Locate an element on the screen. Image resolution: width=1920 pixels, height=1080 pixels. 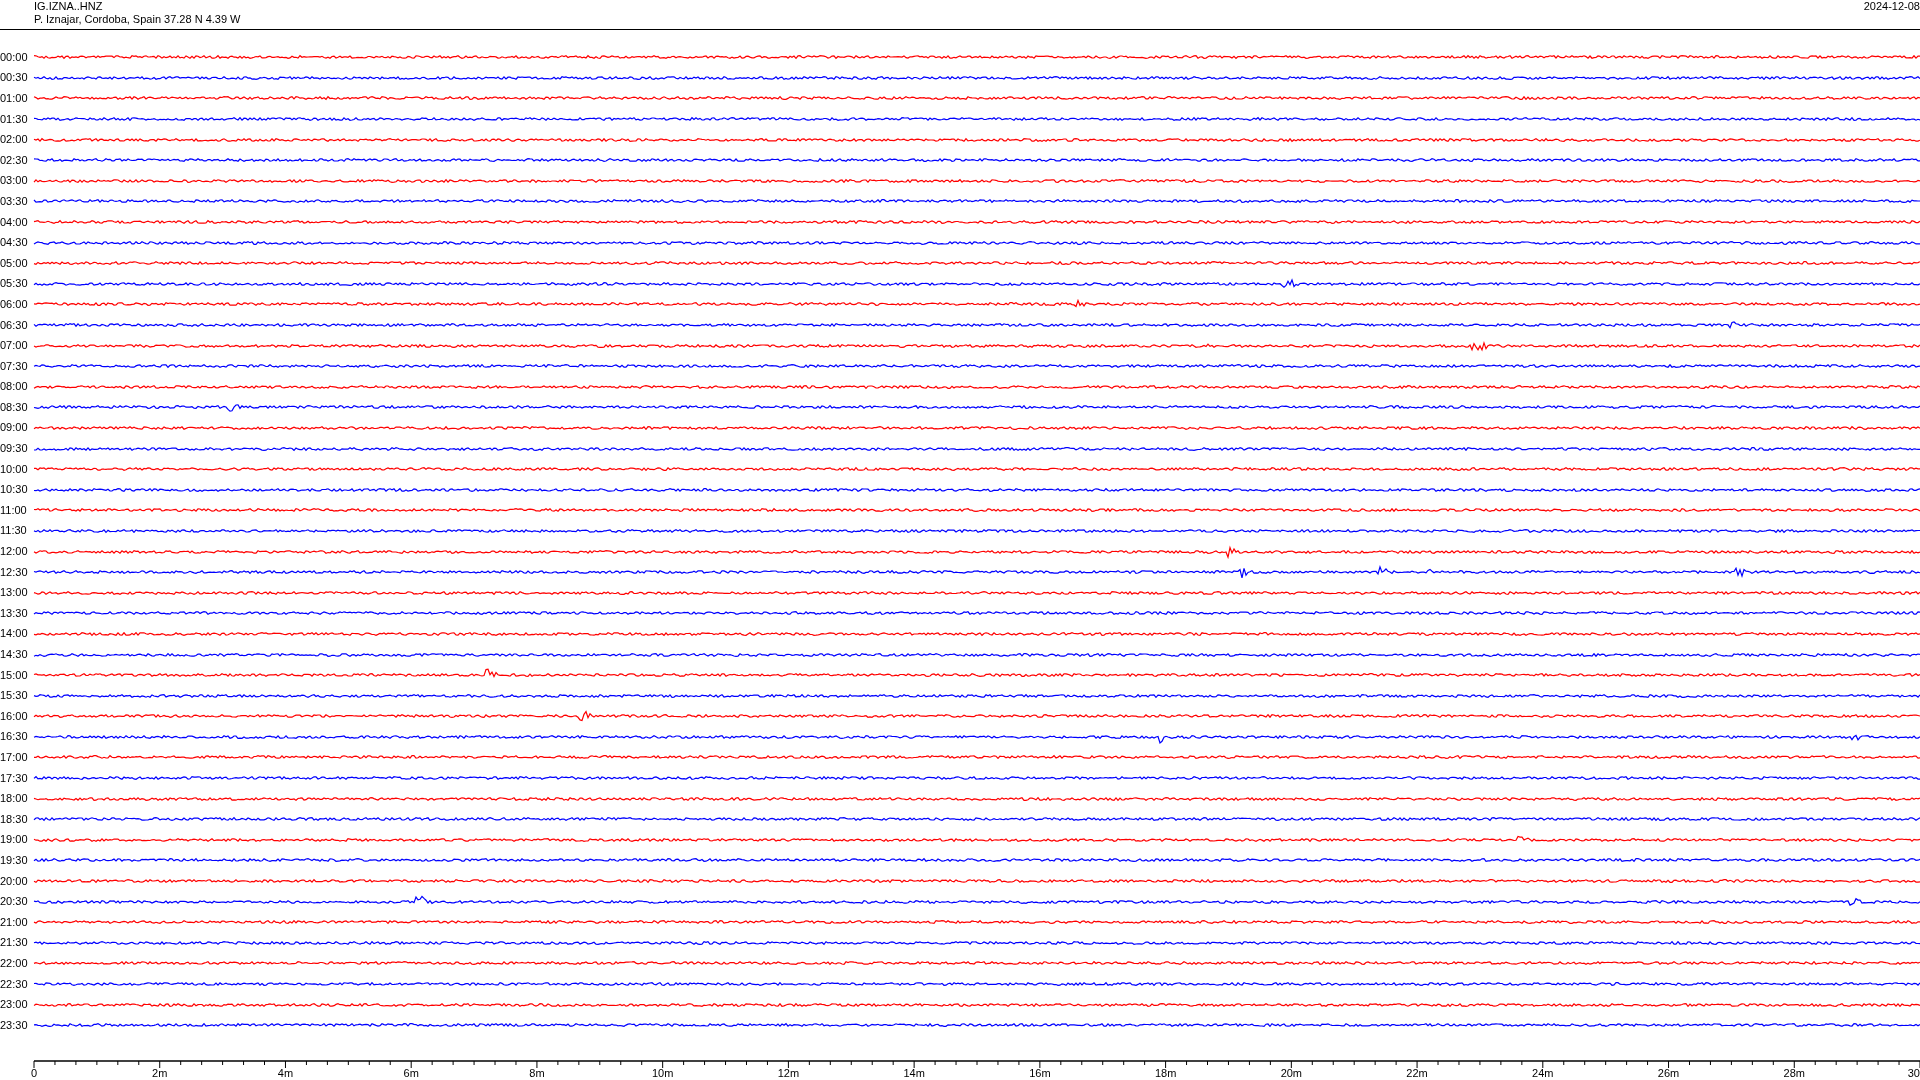
axis-label: 30 is located at coordinates (1913, 1072).